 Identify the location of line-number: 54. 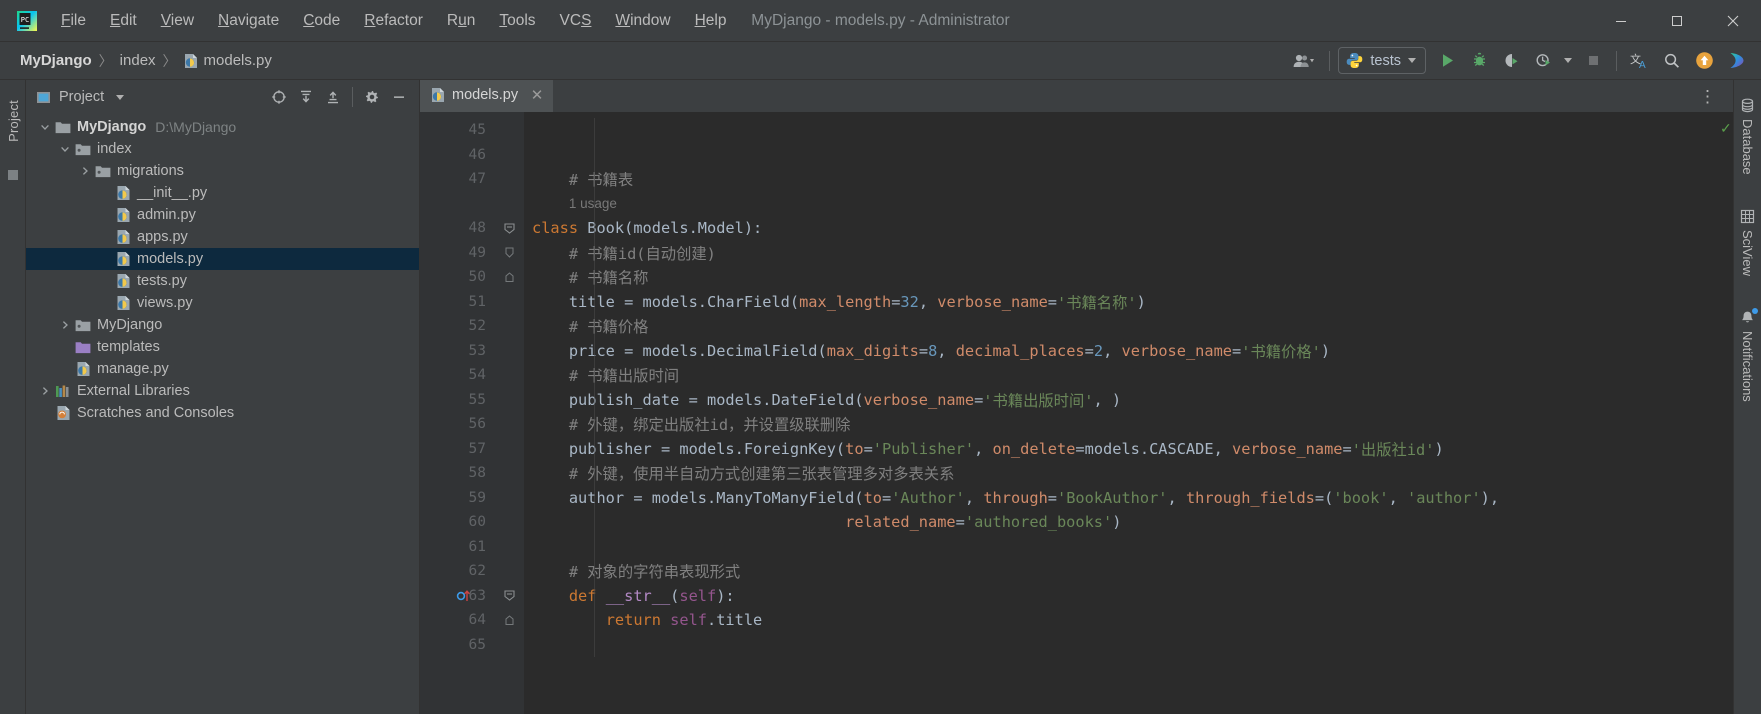
(457, 375).